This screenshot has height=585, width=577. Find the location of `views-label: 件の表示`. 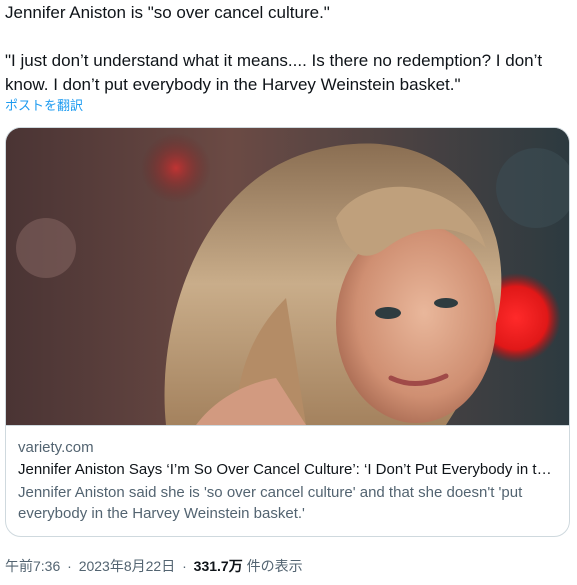

views-label: 件の表示 is located at coordinates (274, 566).